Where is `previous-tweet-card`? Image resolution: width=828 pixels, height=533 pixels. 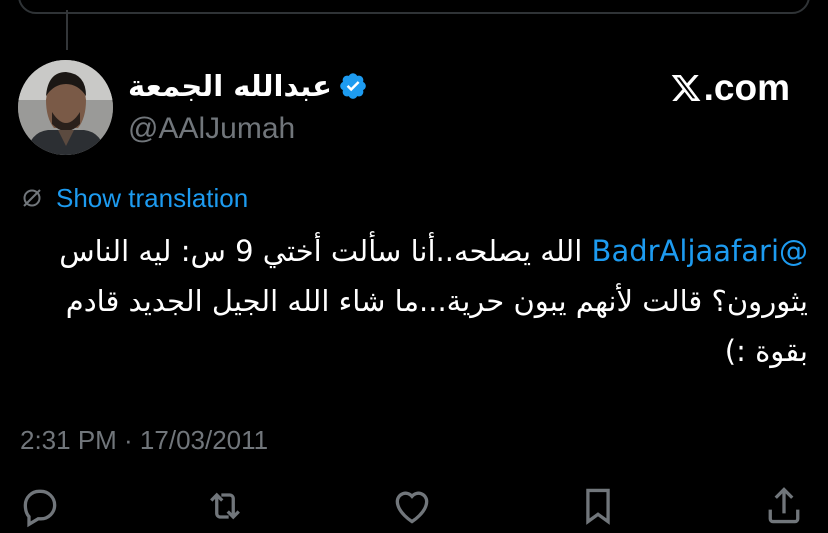
previous-tweet-card is located at coordinates (414, 7).